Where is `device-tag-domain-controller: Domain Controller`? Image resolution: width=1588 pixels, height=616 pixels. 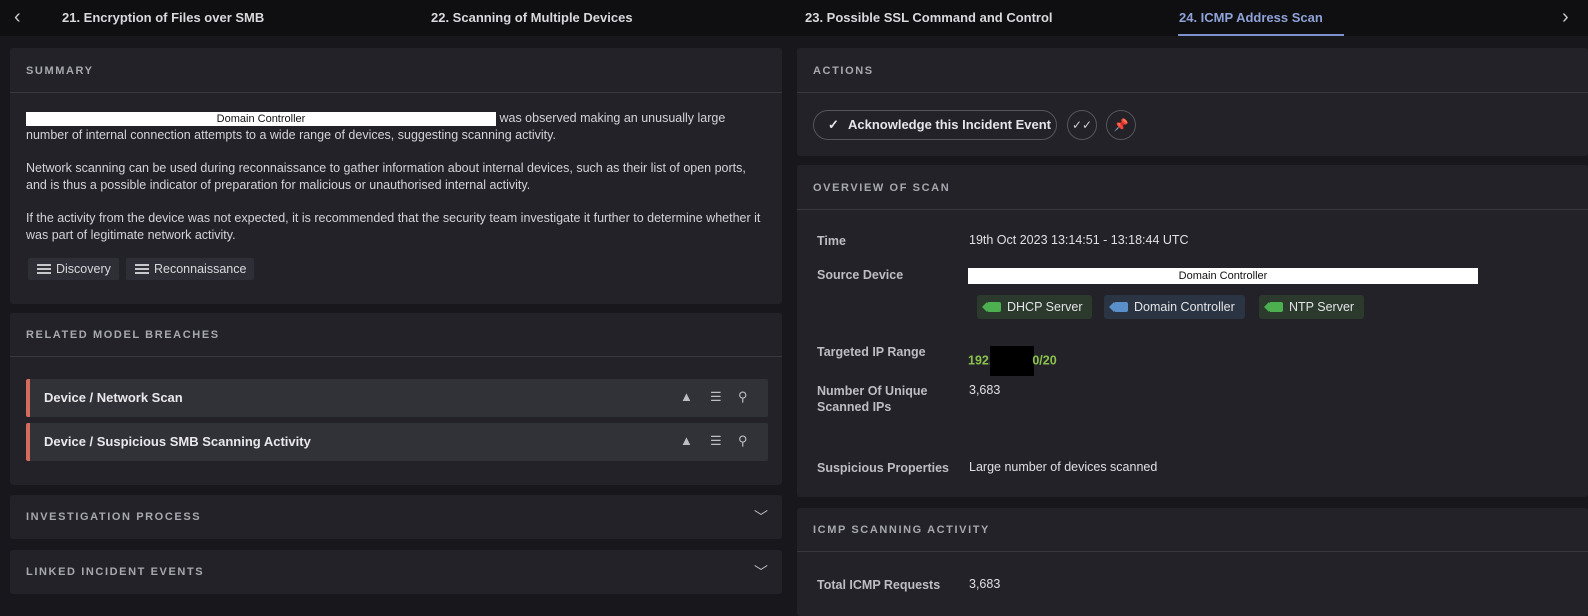 device-tag-domain-controller: Domain Controller is located at coordinates (1174, 307).